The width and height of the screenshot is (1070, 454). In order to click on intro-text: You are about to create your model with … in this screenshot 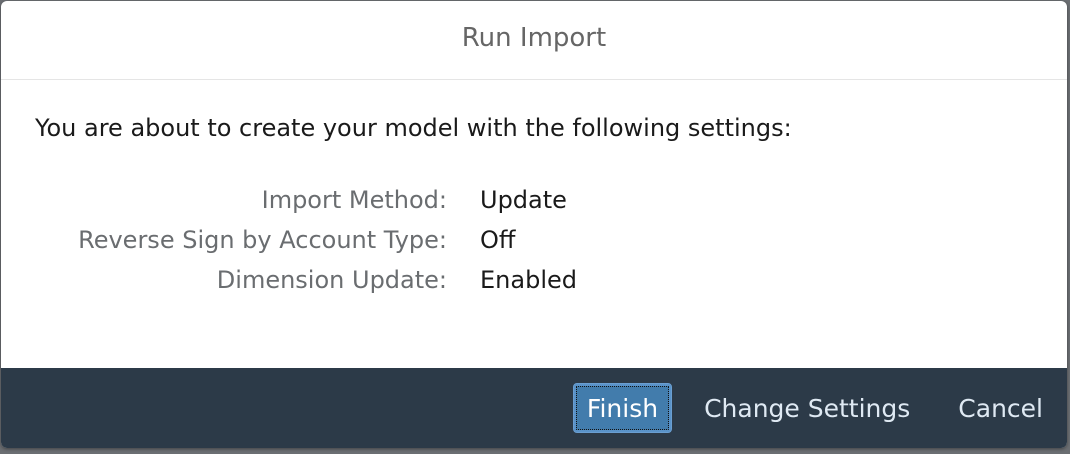, I will do `click(413, 128)`.